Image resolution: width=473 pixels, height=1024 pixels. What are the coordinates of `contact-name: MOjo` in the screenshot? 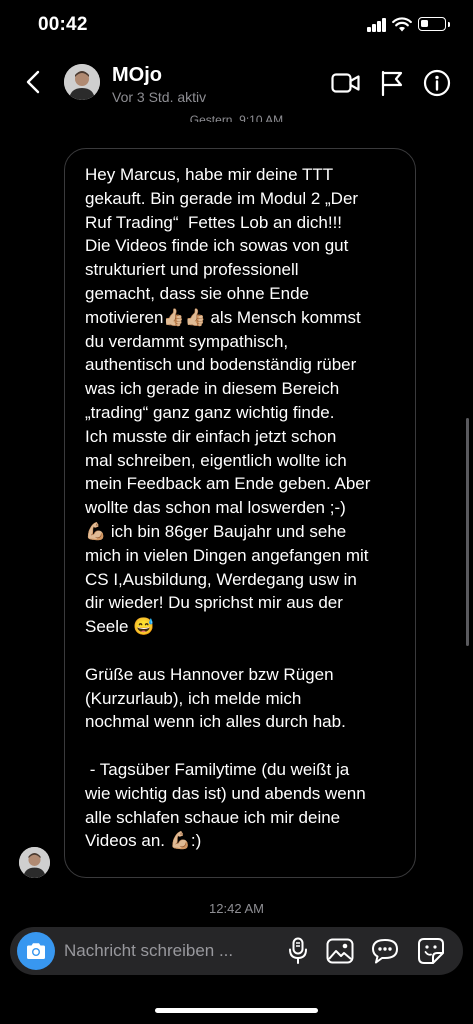 It's located at (137, 75).